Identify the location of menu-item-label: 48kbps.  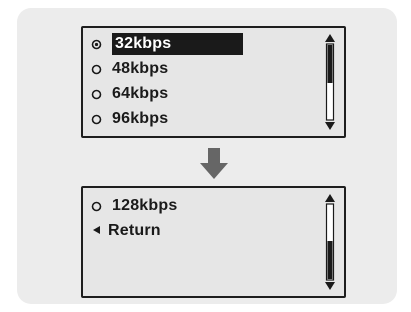
(140, 68).